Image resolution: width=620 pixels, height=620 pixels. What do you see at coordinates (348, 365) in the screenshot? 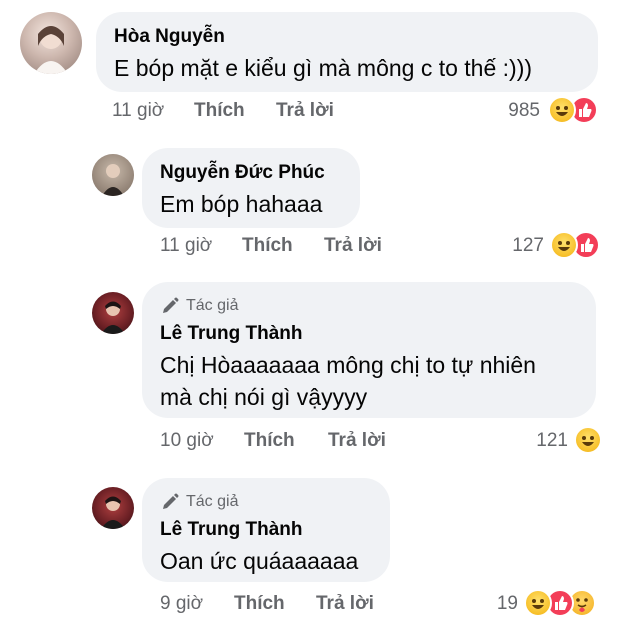
I see `comment-text-line-1: Chị Hòaaaaaaa mông chị to tự nhiên` at bounding box center [348, 365].